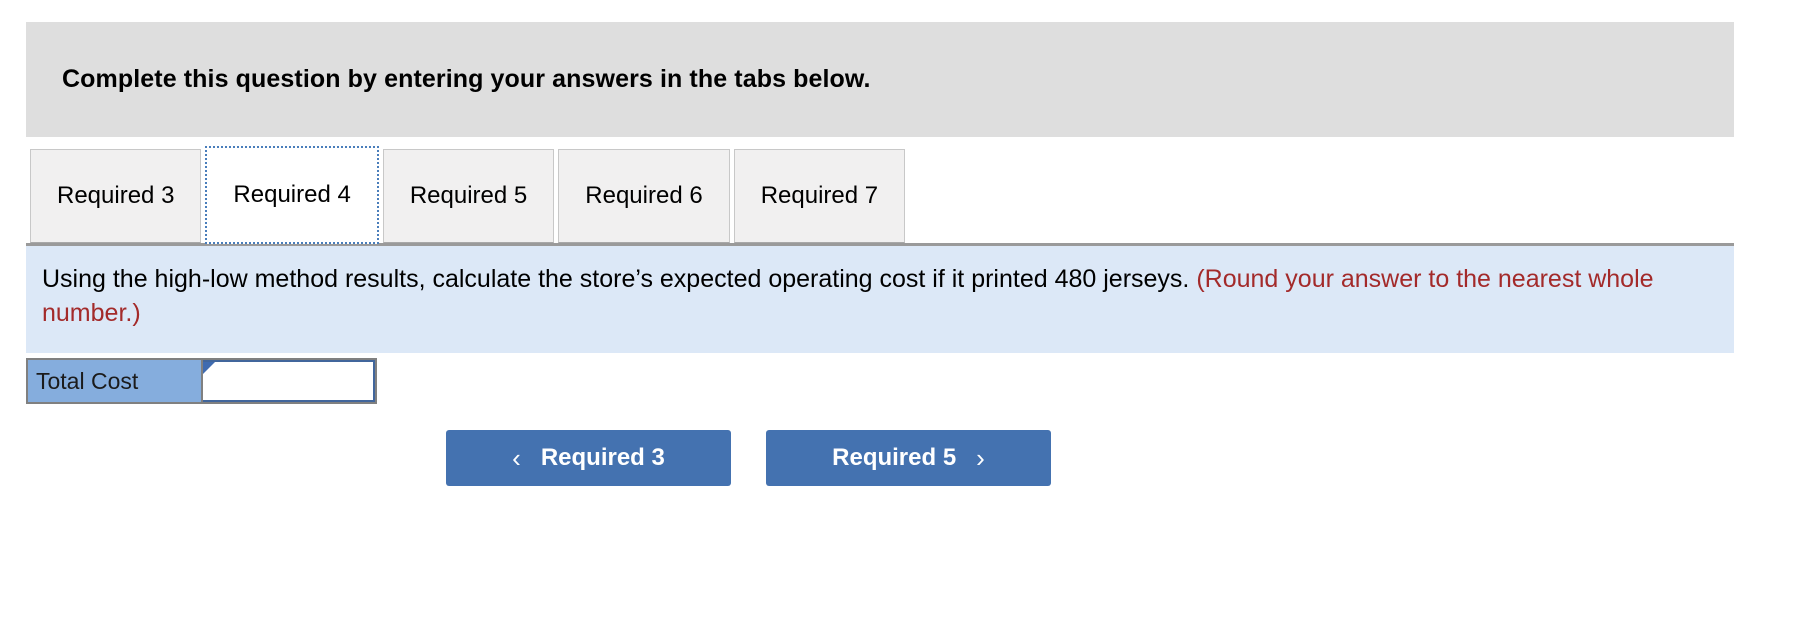 This screenshot has height=622, width=1816. What do you see at coordinates (748, 458) in the screenshot?
I see `navigation-buttons: ‹ Required 3 Required 5 ›` at bounding box center [748, 458].